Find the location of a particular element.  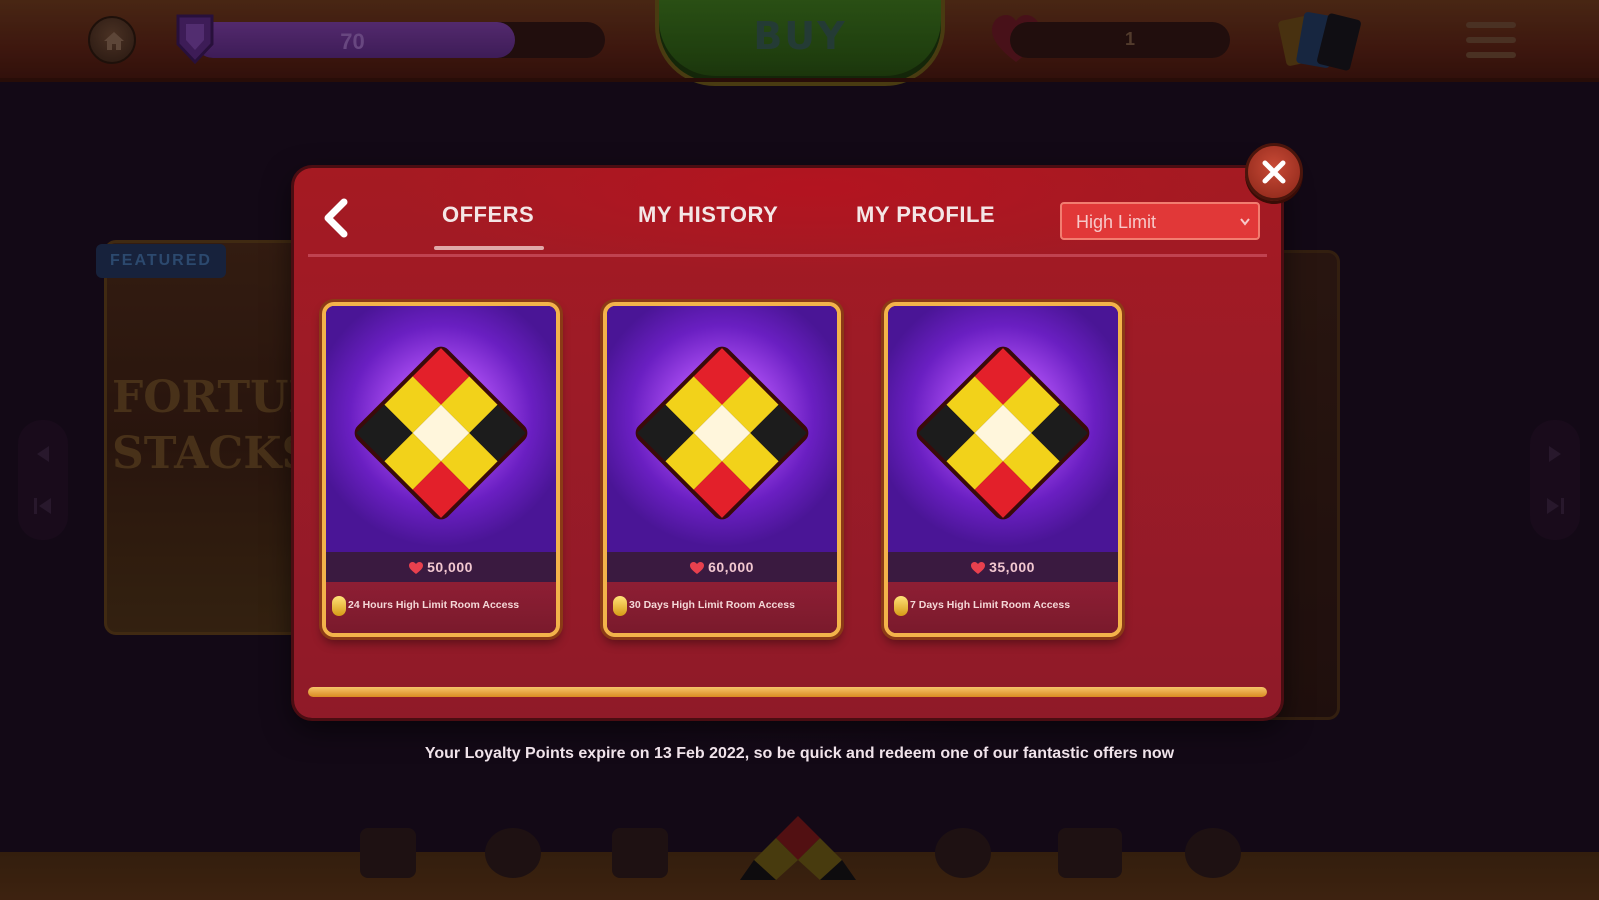

offer-description: 30 Days High Limit Room Access is located at coordinates (712, 605).